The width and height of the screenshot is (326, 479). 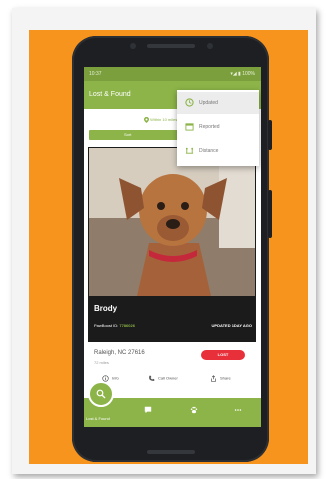 I want to click on status-icons: ▾◢ ▮ 100%, so click(x=242, y=74).